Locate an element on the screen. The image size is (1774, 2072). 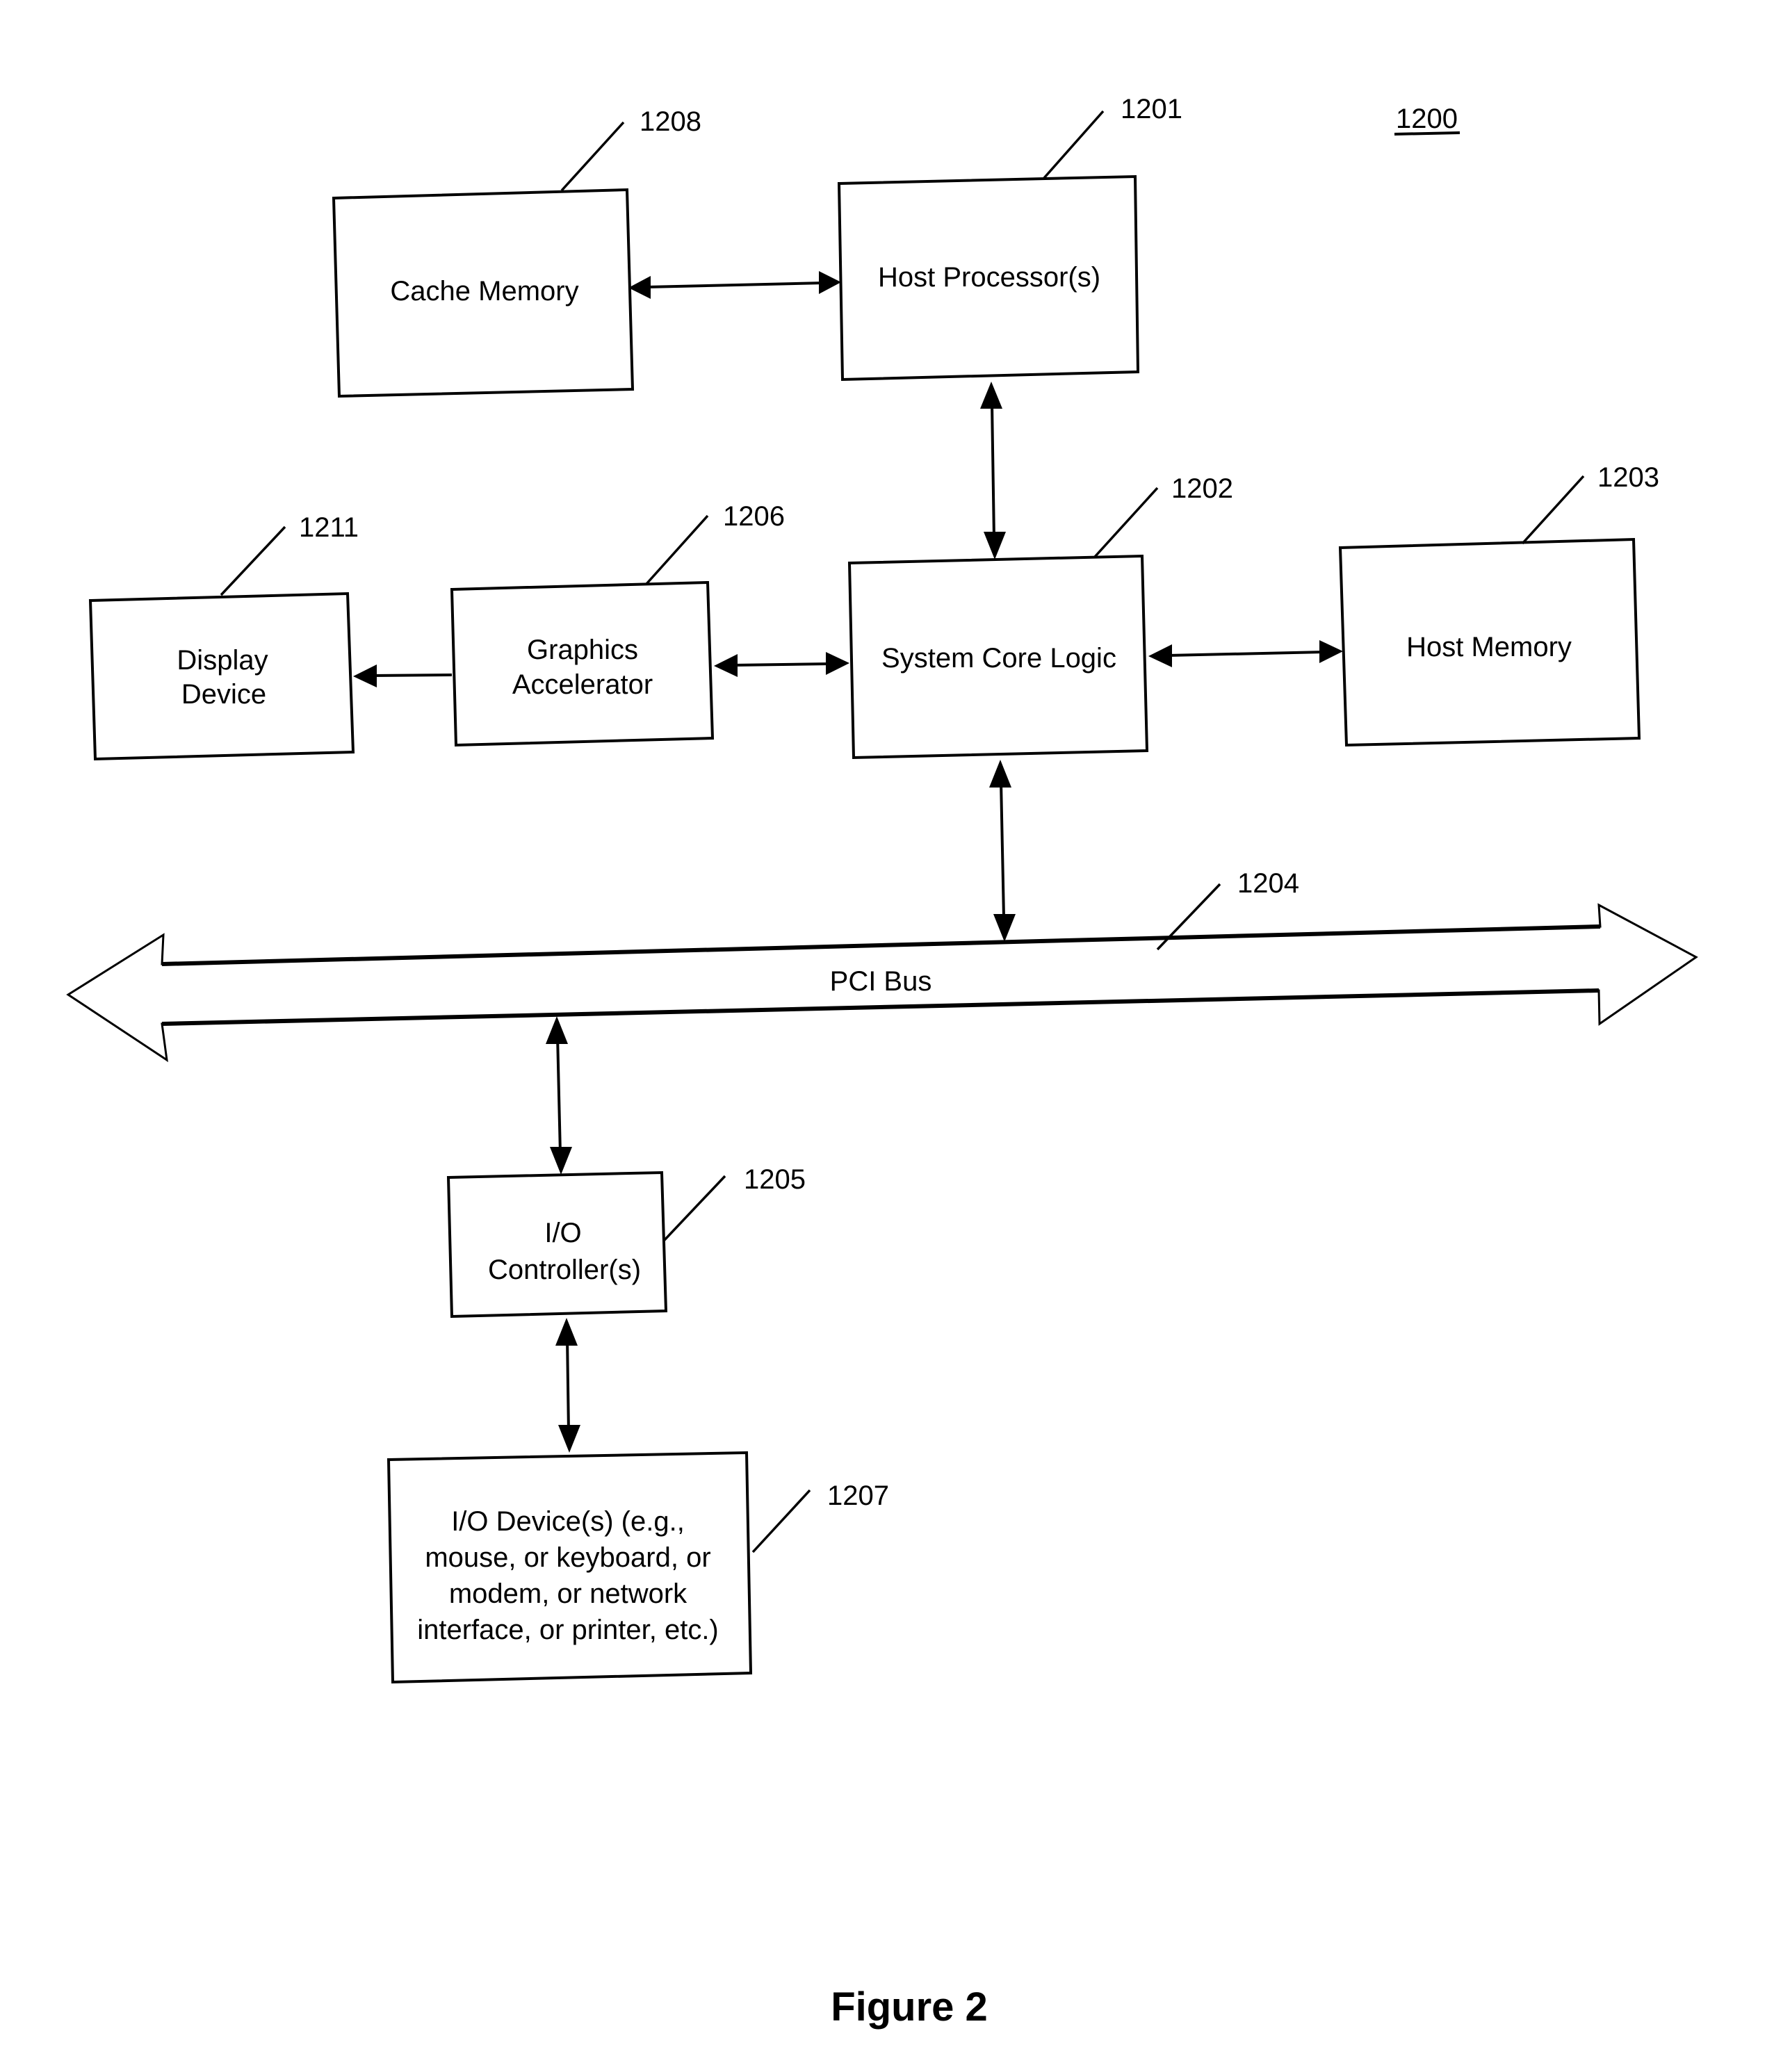
figure-number-text: 1200 is located at coordinates (1427, 119).